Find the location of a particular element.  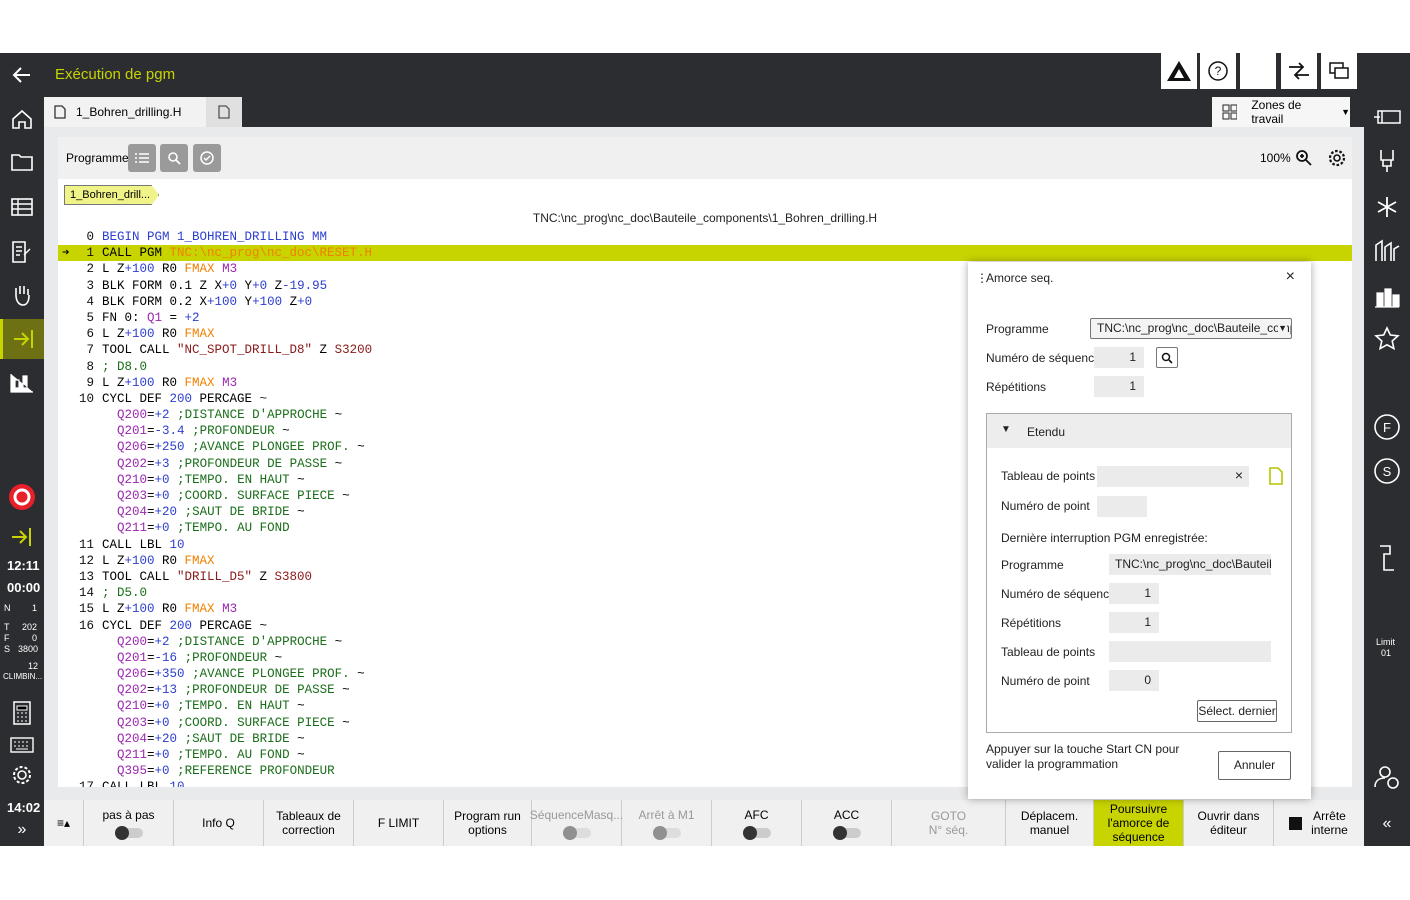

code-text: TOOL CALL "DRILL_D5" Z S3800 is located at coordinates (207, 576).